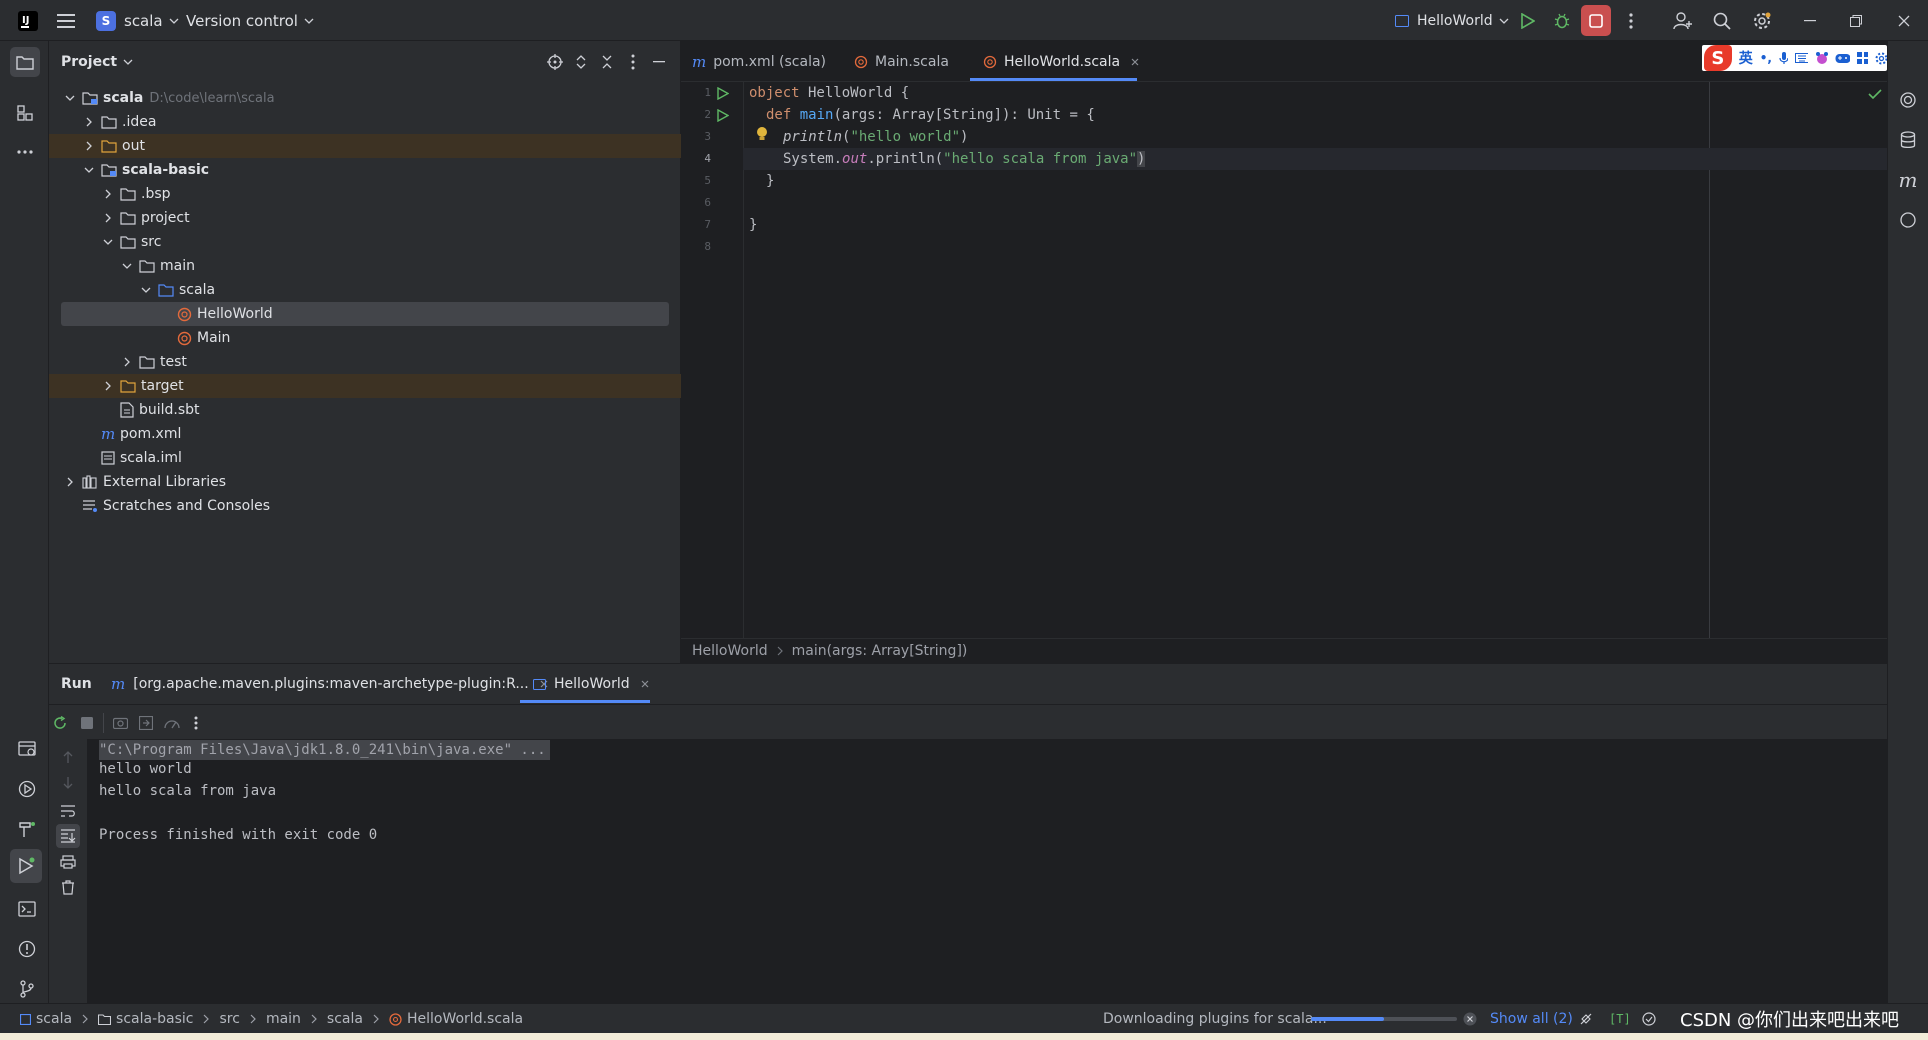 This screenshot has height=1040, width=1928. I want to click on status-crumb: main, so click(283, 1019).